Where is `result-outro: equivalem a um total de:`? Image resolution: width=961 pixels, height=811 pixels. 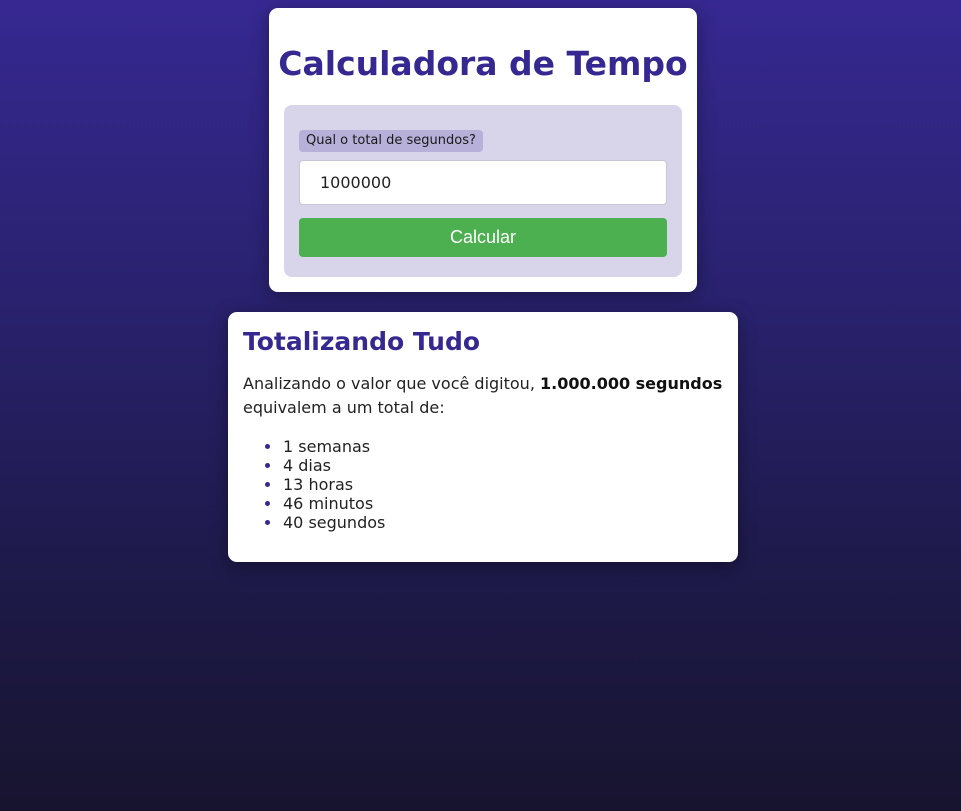 result-outro: equivalem a um total de: is located at coordinates (344, 407).